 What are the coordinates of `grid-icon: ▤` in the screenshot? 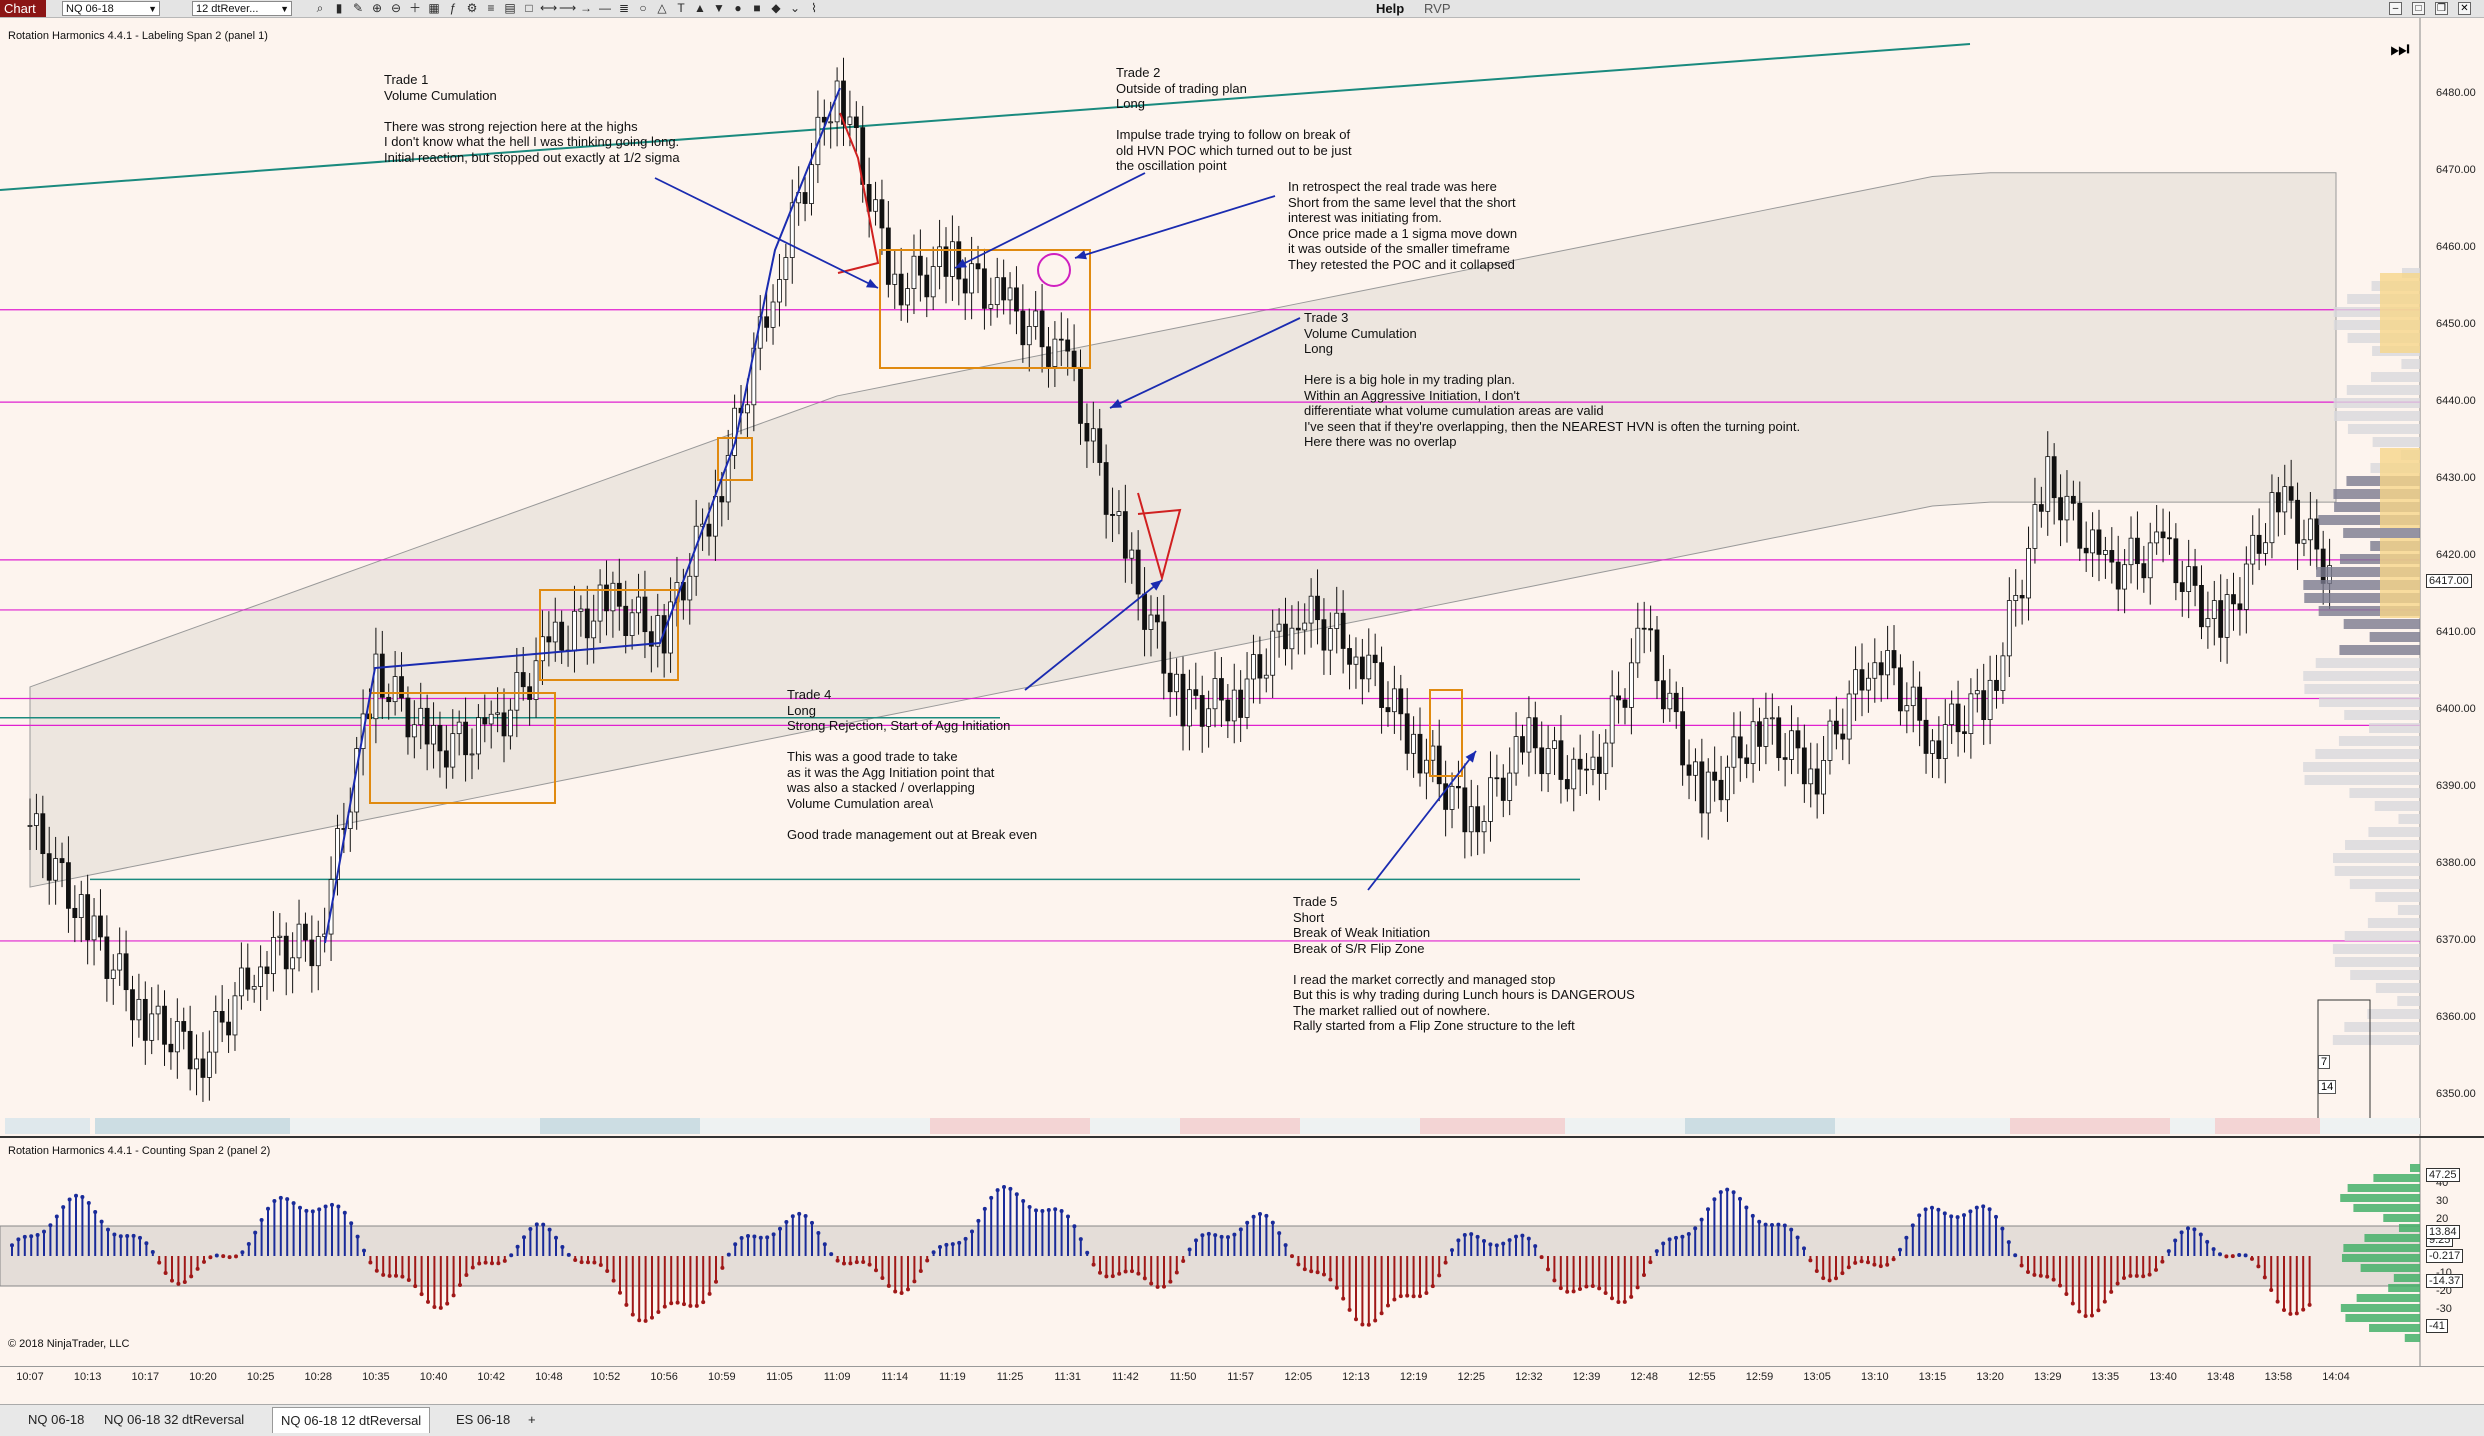 It's located at (510, 8).